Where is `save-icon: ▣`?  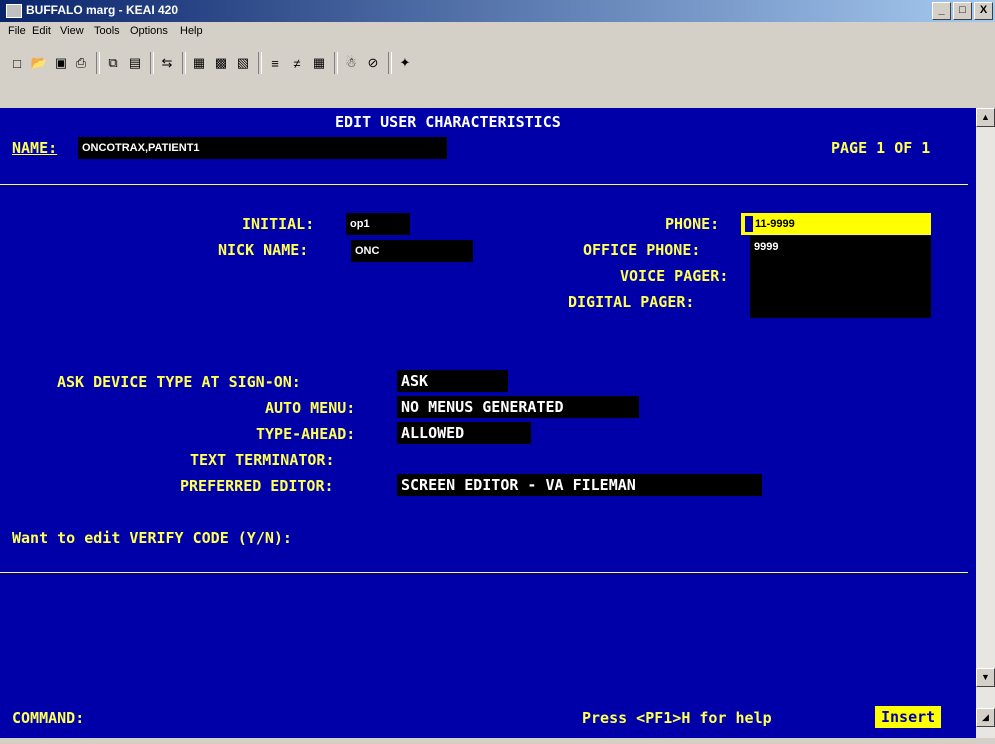
save-icon: ▣ is located at coordinates (61, 63).